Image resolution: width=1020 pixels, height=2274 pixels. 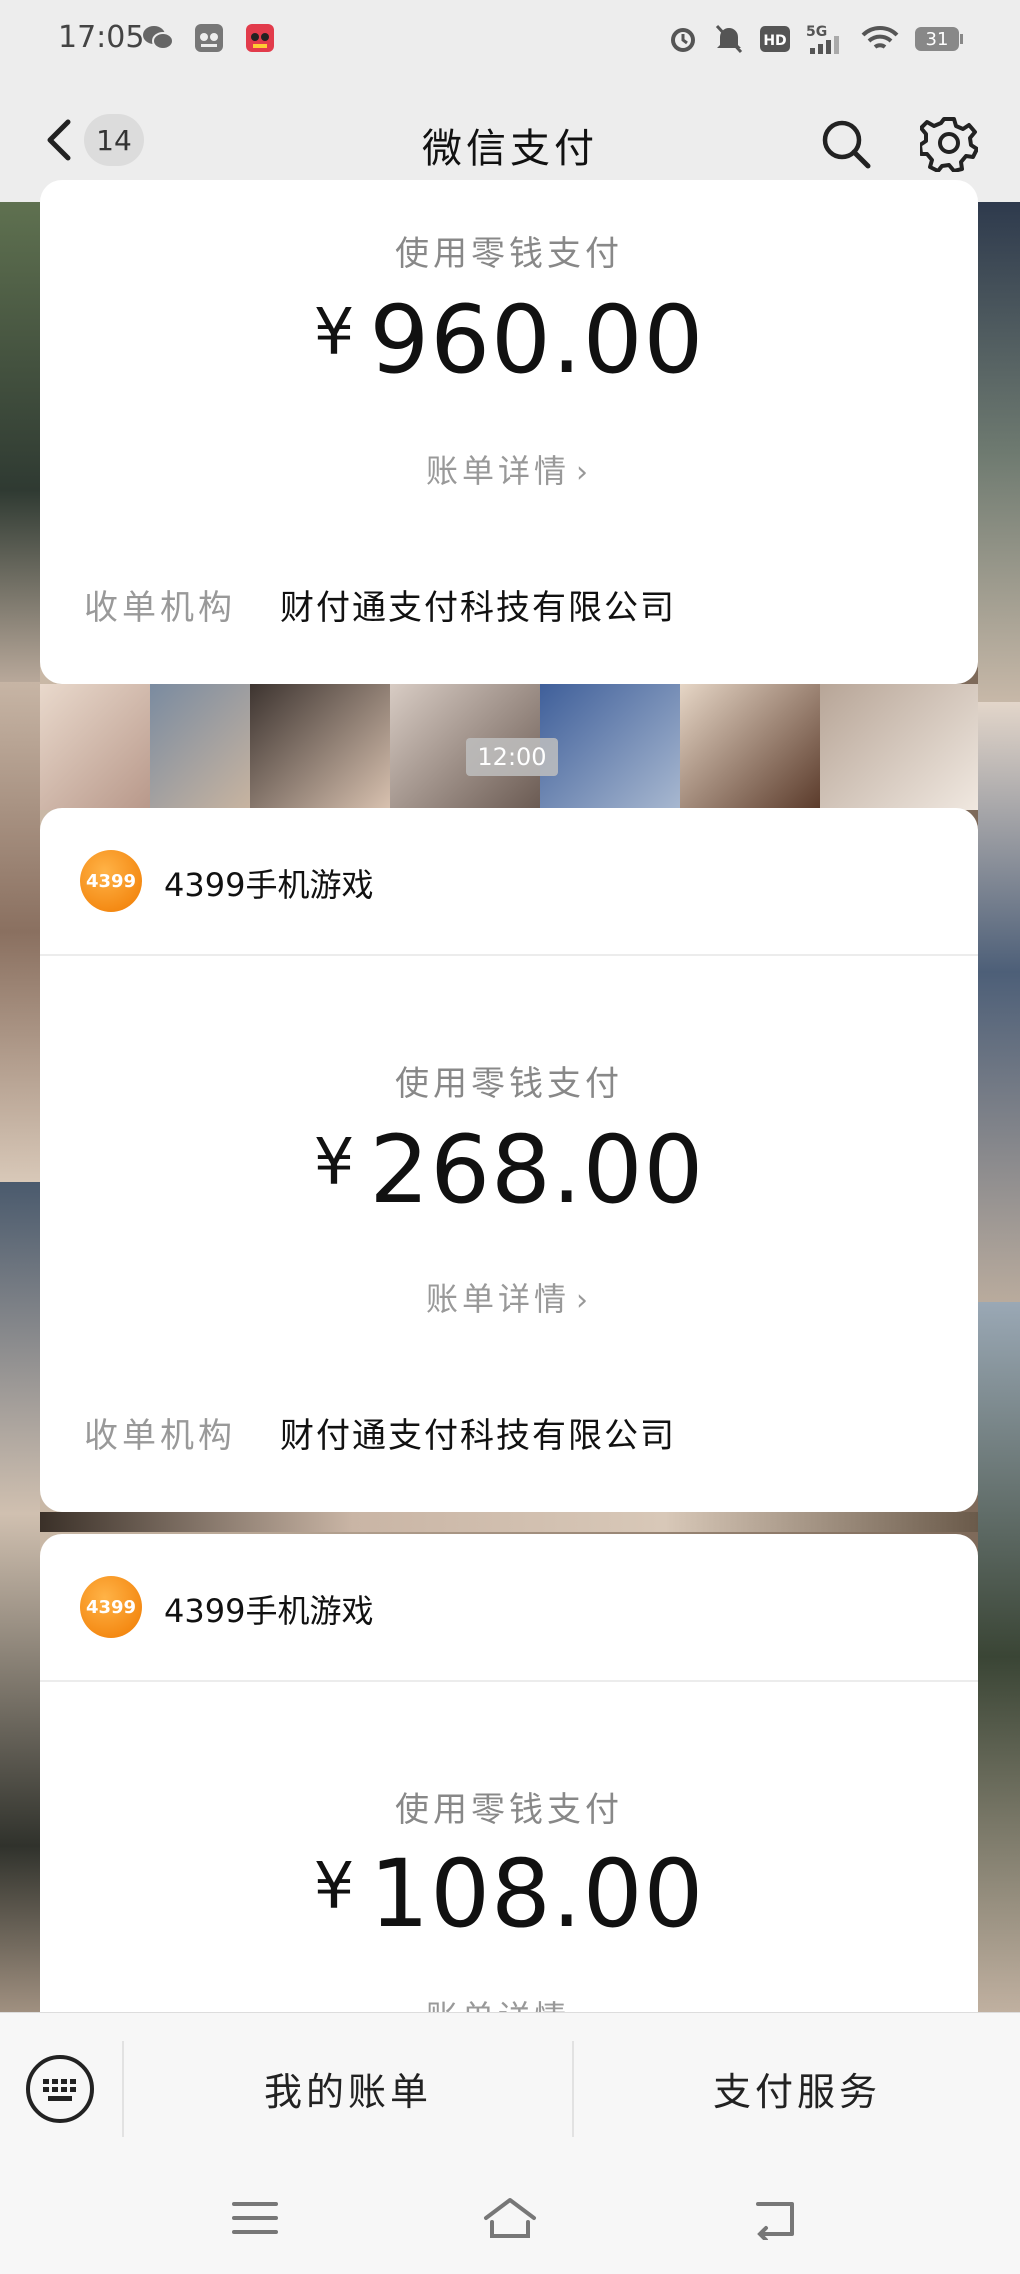 I want to click on status-time: 17:05, so click(x=101, y=37).